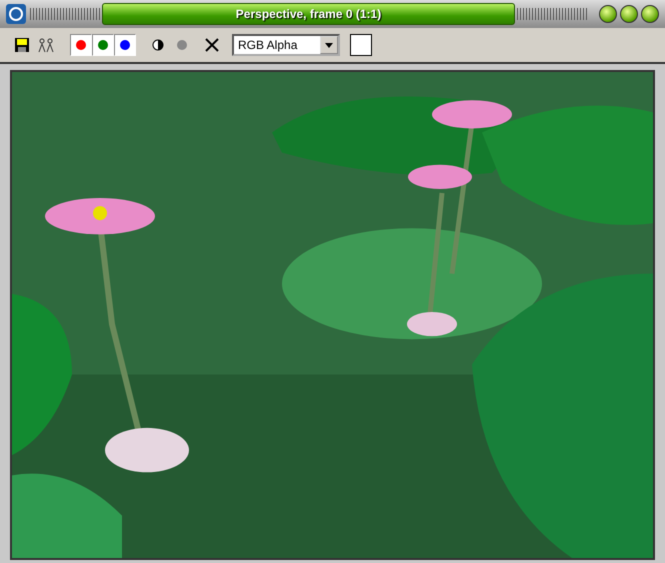 This screenshot has height=563, width=665. I want to click on window-title: Perspective, frame 0 (1:1), so click(308, 14).